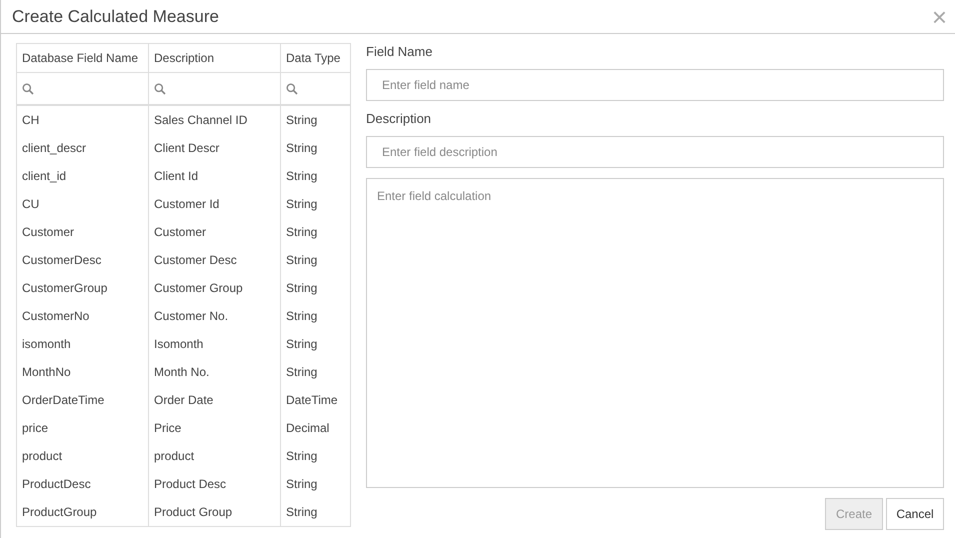 The height and width of the screenshot is (538, 955). What do you see at coordinates (655, 152) in the screenshot?
I see `input-field: Enter field description` at bounding box center [655, 152].